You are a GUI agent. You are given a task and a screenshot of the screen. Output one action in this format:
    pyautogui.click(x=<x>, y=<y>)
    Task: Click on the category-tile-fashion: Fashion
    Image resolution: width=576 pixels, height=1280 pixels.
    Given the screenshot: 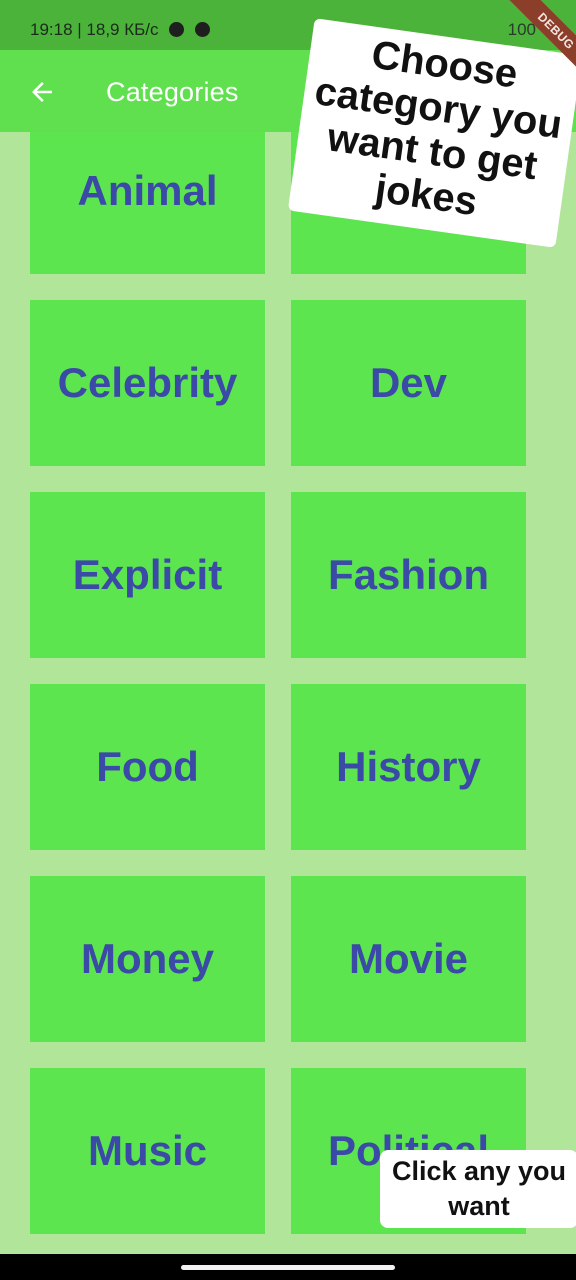 What is the action you would take?
    pyautogui.click(x=408, y=575)
    